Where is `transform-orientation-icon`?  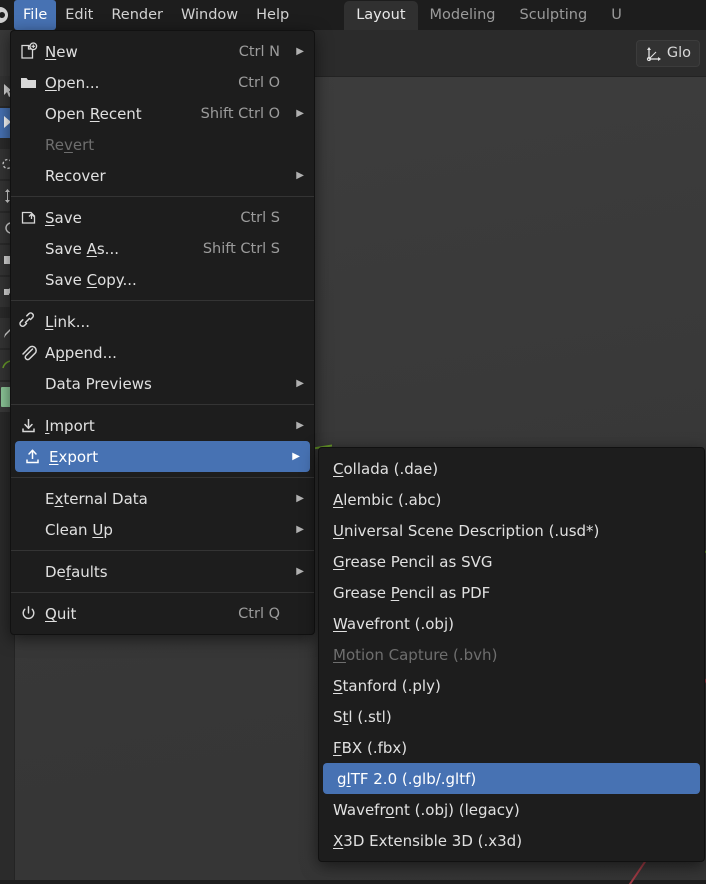 transform-orientation-icon is located at coordinates (653, 53).